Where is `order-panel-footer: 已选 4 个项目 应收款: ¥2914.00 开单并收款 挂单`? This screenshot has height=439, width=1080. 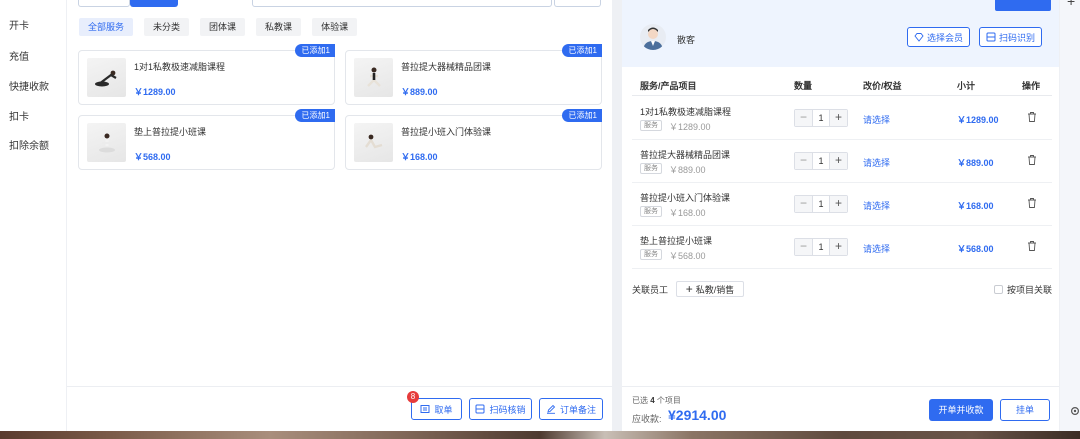 order-panel-footer: 已选 4 个项目 应收款: ¥2914.00 开单并收款 挂单 is located at coordinates (840, 408).